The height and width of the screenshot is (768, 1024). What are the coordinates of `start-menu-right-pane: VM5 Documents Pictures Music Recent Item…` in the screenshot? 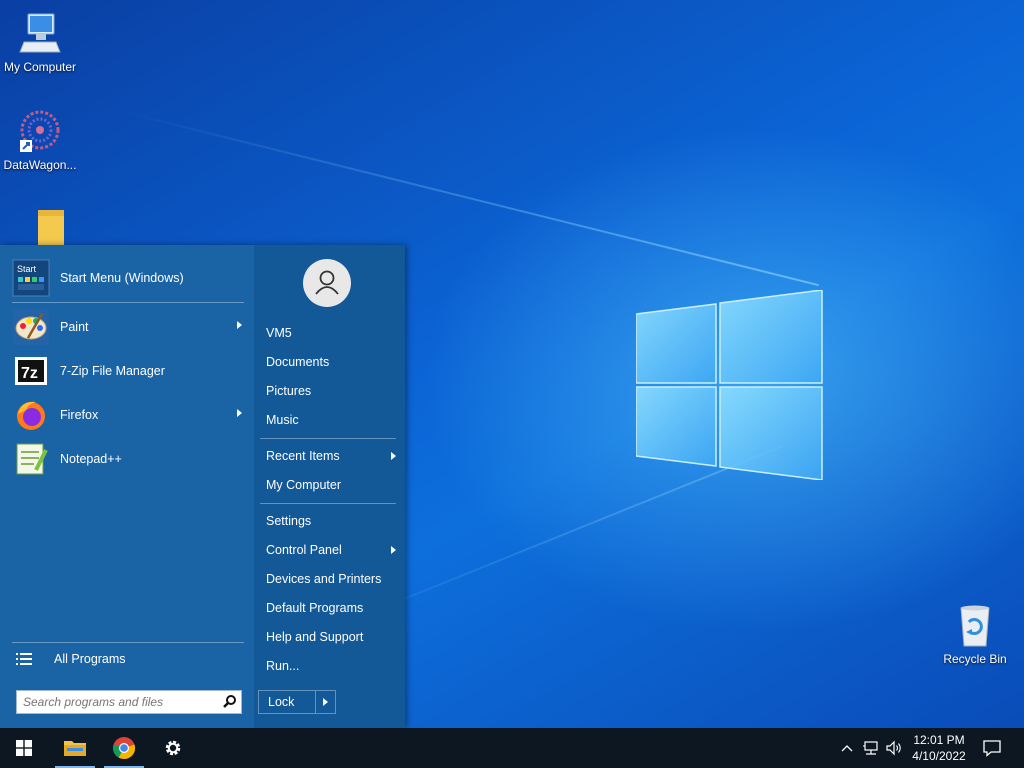 It's located at (329, 486).